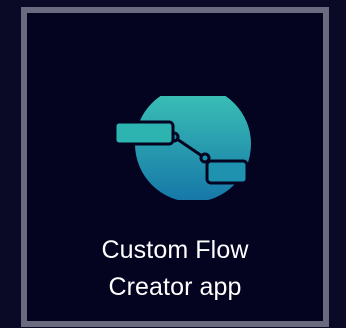 This screenshot has width=346, height=328. What do you see at coordinates (175, 250) in the screenshot?
I see `app-title-line-1: Custom Flow` at bounding box center [175, 250].